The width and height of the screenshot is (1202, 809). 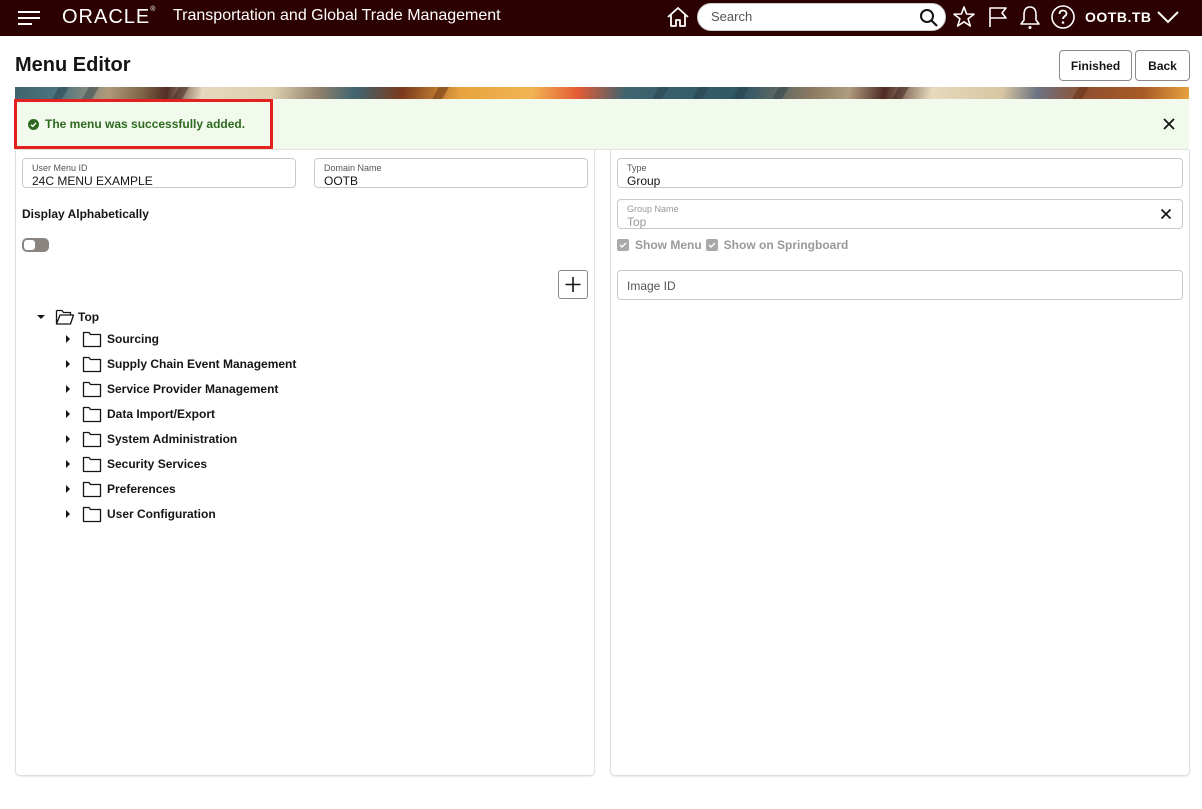 I want to click on tree-node: Sourcing, so click(x=110, y=339).